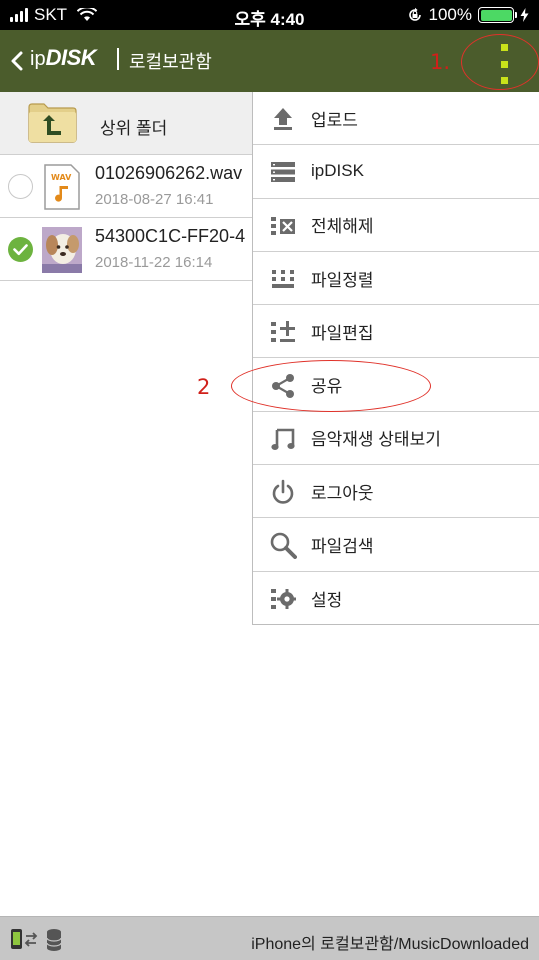  What do you see at coordinates (269, 15) in the screenshot?
I see `status-bar: SKT 오후 4:40 100%` at bounding box center [269, 15].